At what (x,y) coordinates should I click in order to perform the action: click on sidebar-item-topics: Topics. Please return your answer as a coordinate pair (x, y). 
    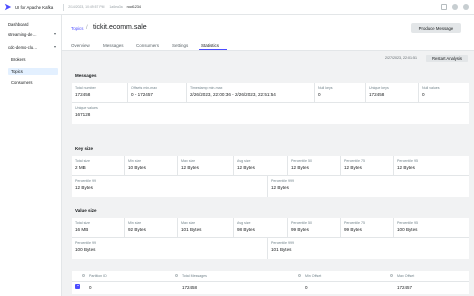
    Looking at the image, I should click on (33, 71).